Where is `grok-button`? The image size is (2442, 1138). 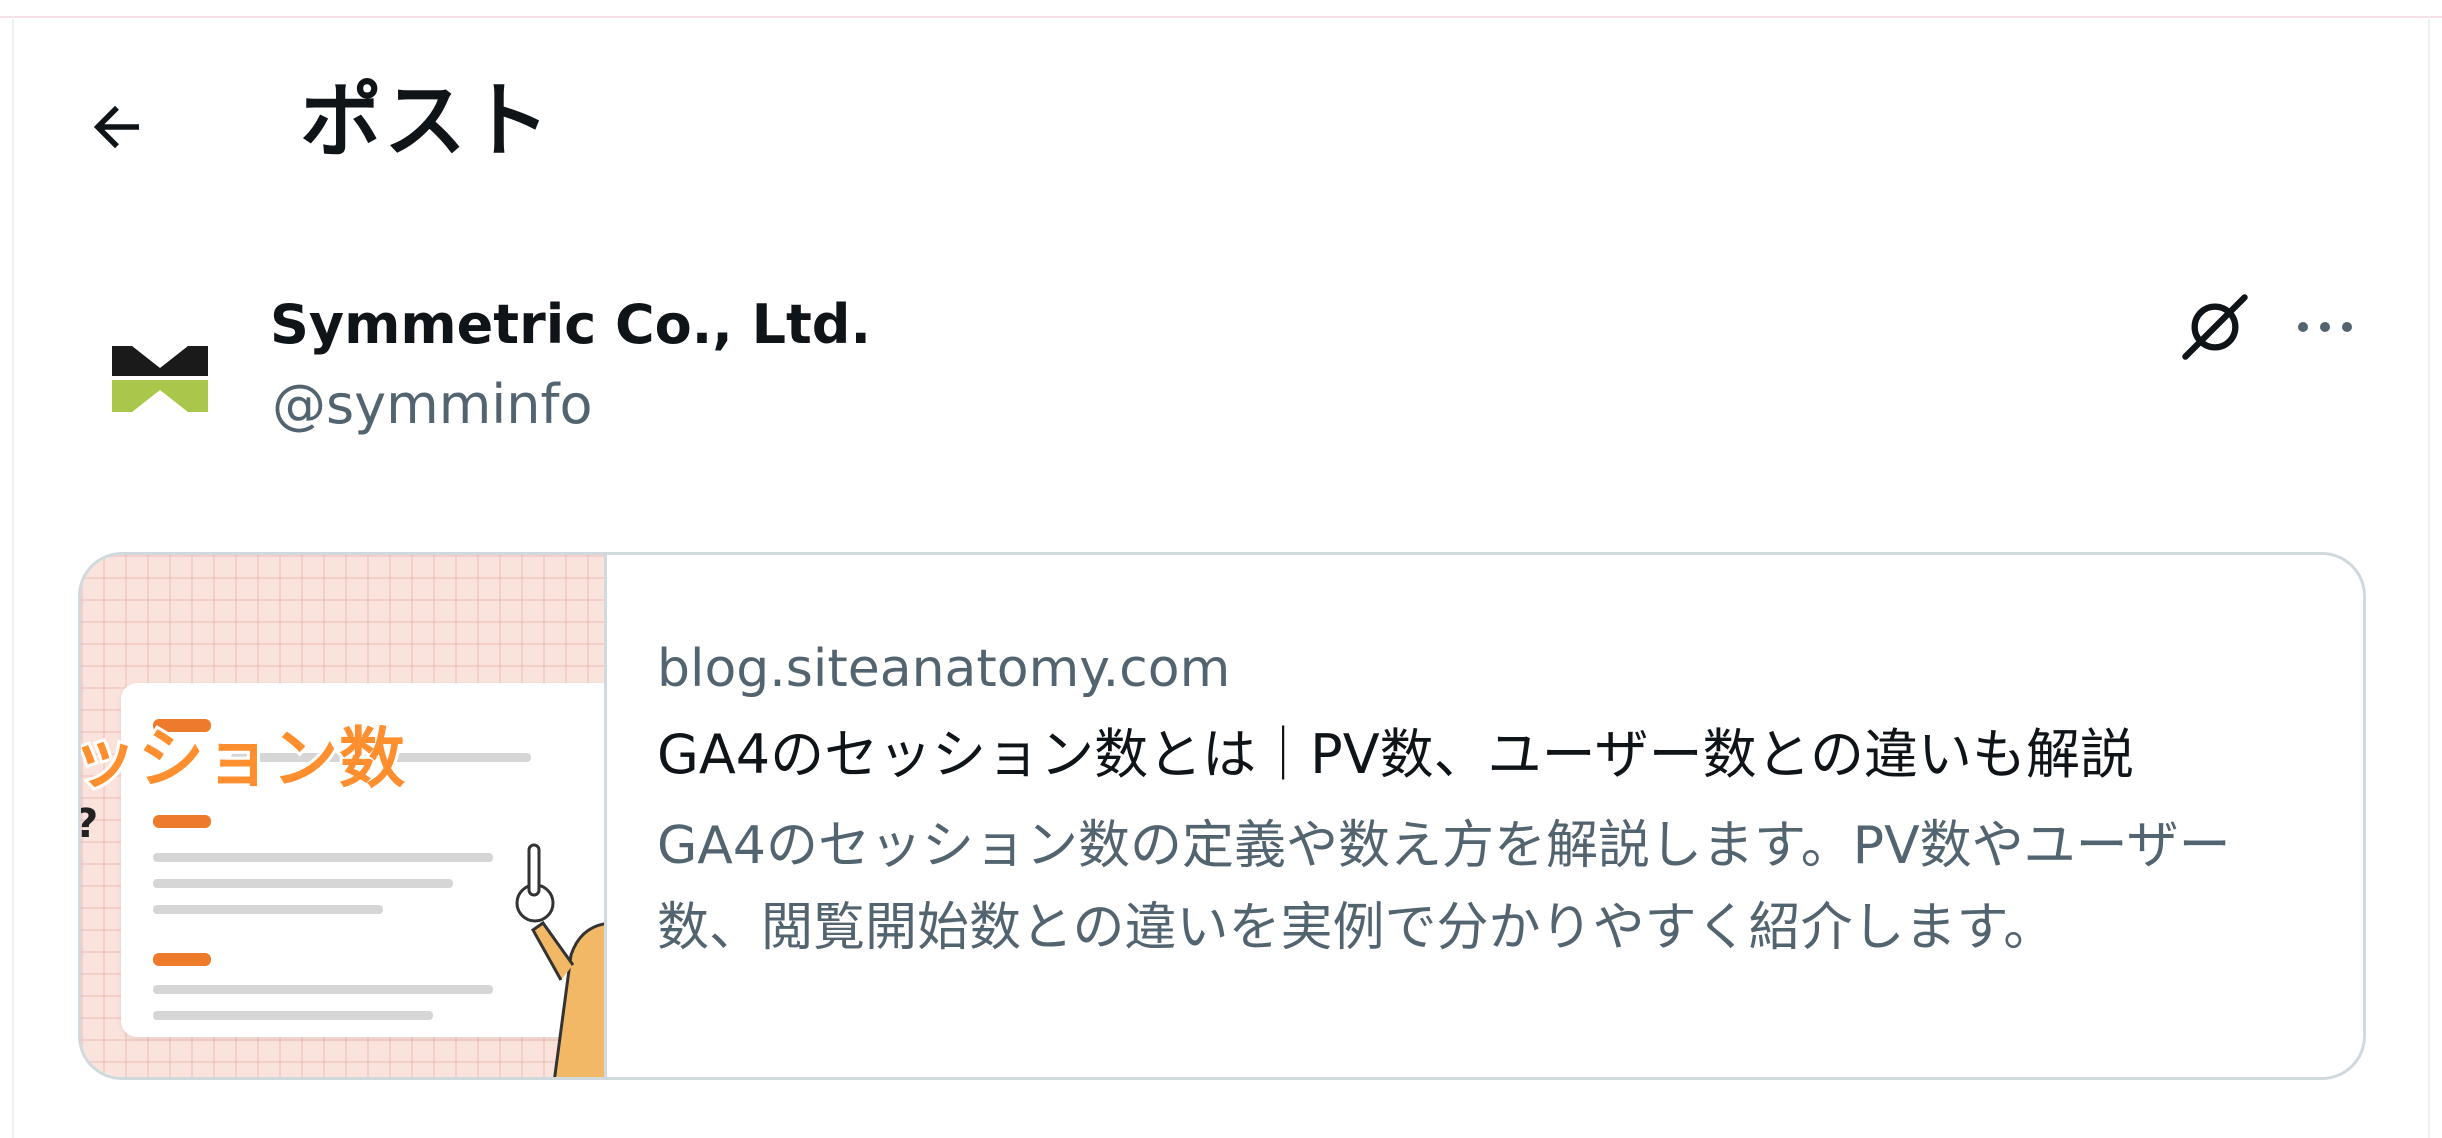 grok-button is located at coordinates (2215, 327).